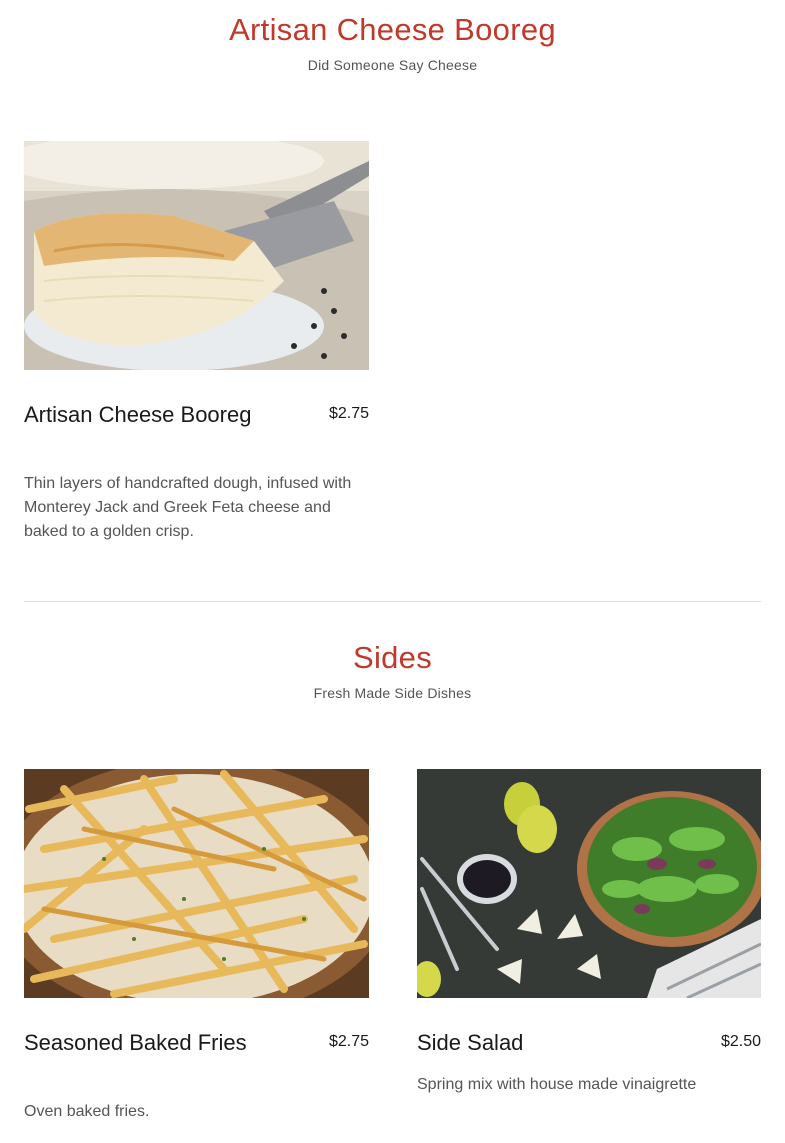 This screenshot has height=1143, width=785. Describe the element at coordinates (348, 1041) in the screenshot. I see `item-price-baked-fries: $2.75` at that location.